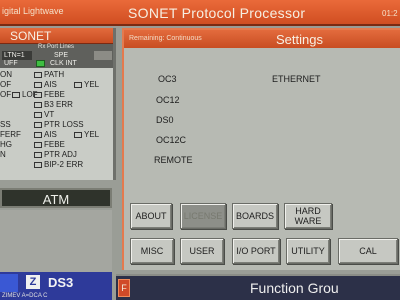 The image size is (400, 300). Describe the element at coordinates (203, 216) in the screenshot. I see `license-button: LICENSE` at that location.